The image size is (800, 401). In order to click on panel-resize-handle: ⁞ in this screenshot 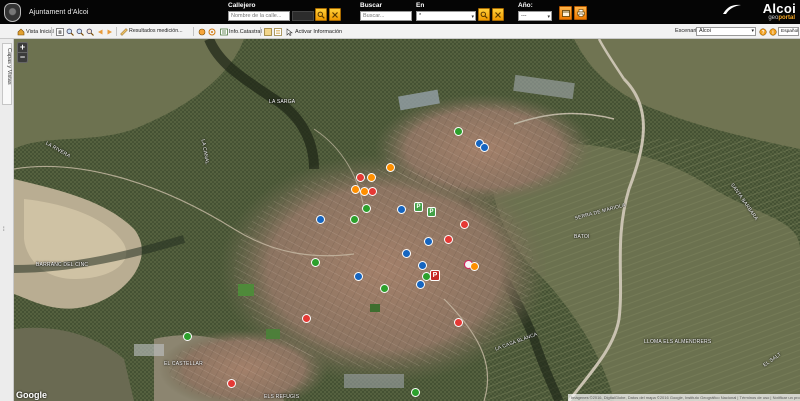, I will do `click(4, 230)`.